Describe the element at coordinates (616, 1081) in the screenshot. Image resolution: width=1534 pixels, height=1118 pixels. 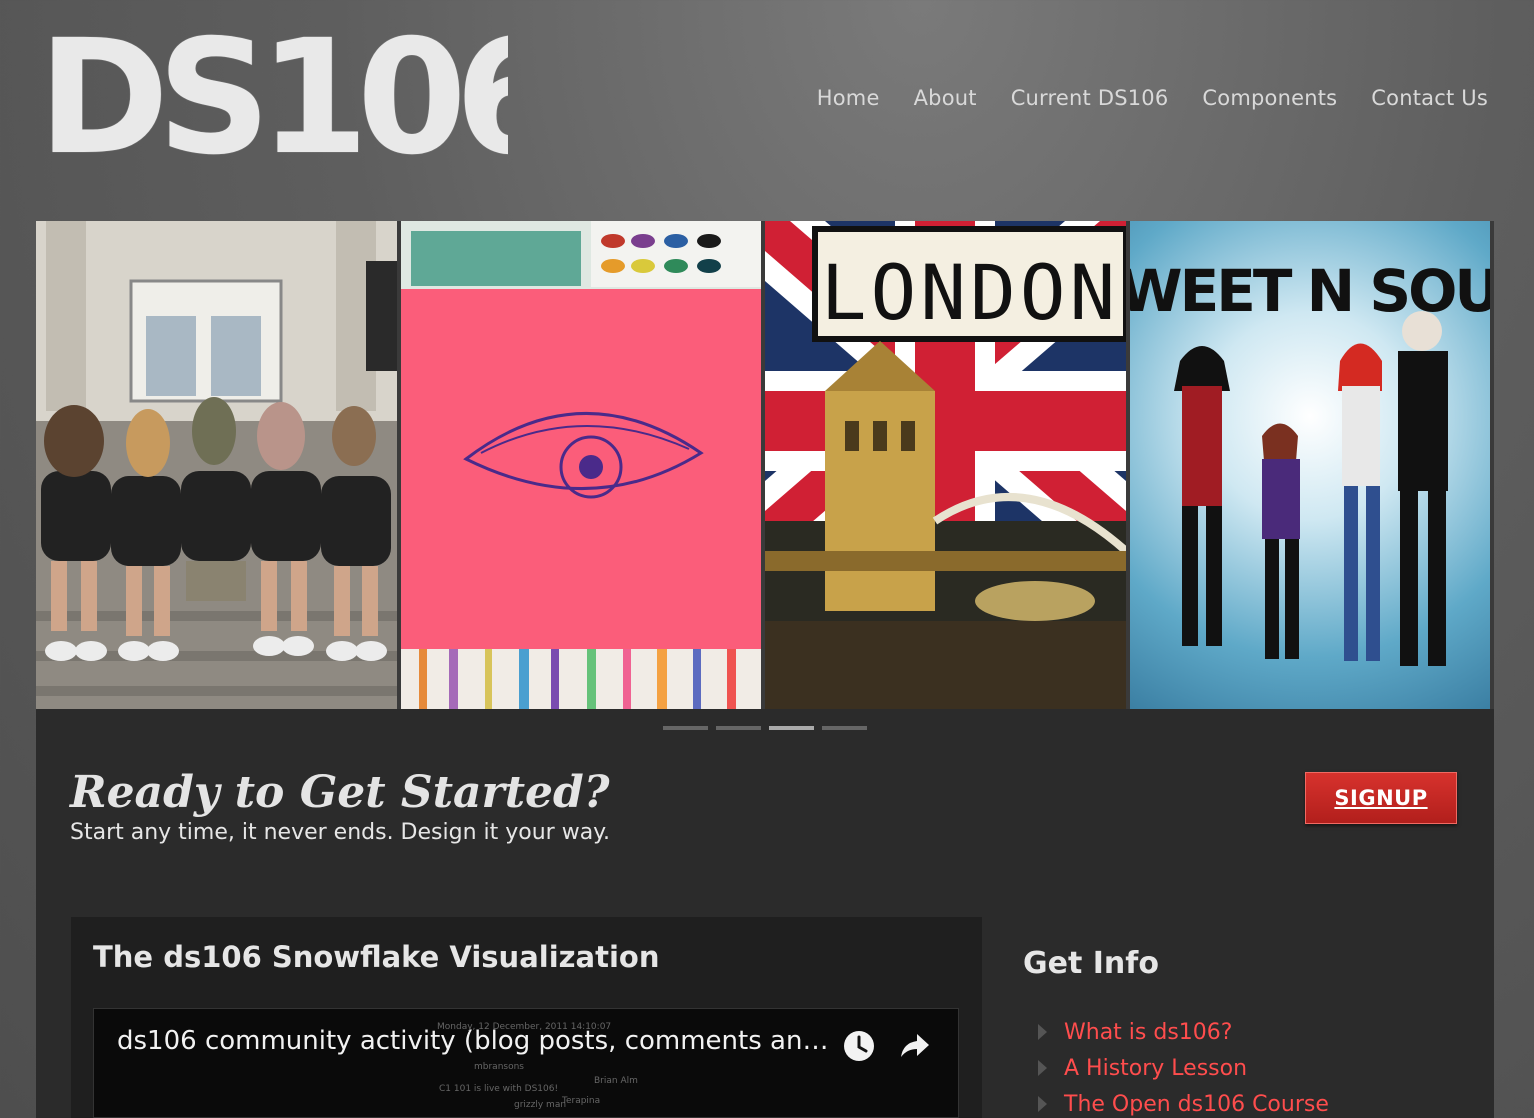
I see `svg-text: Brian Alm` at that location.